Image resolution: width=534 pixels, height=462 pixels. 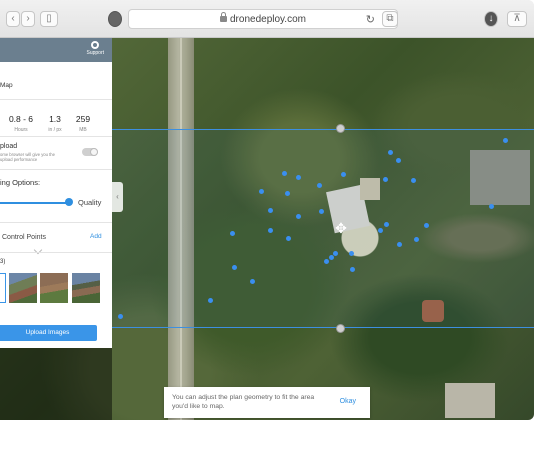 What do you see at coordinates (96, 236) in the screenshot?
I see `gcp-add-link: Add` at bounding box center [96, 236].